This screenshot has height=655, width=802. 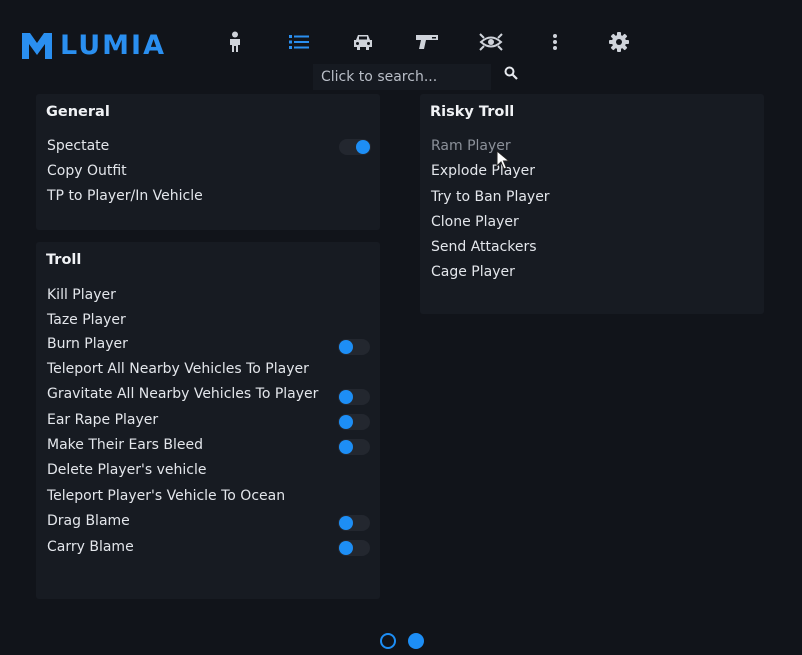 I want to click on toggle-gravitate-vehicles, so click(x=354, y=397).